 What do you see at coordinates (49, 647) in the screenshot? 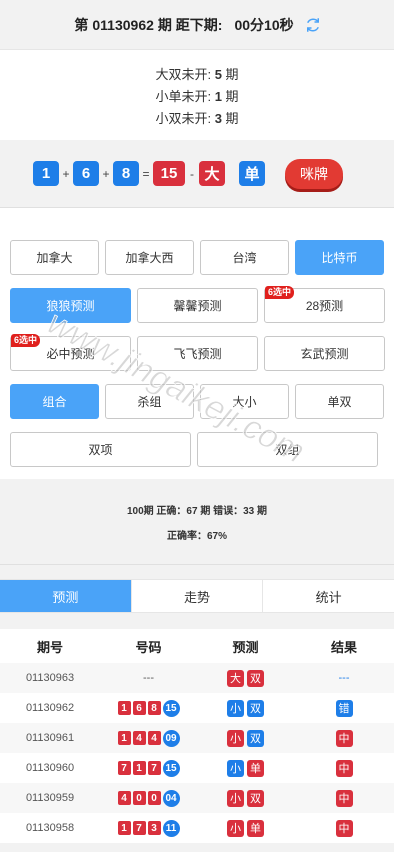
I see `col-issue: 期号` at bounding box center [49, 647].